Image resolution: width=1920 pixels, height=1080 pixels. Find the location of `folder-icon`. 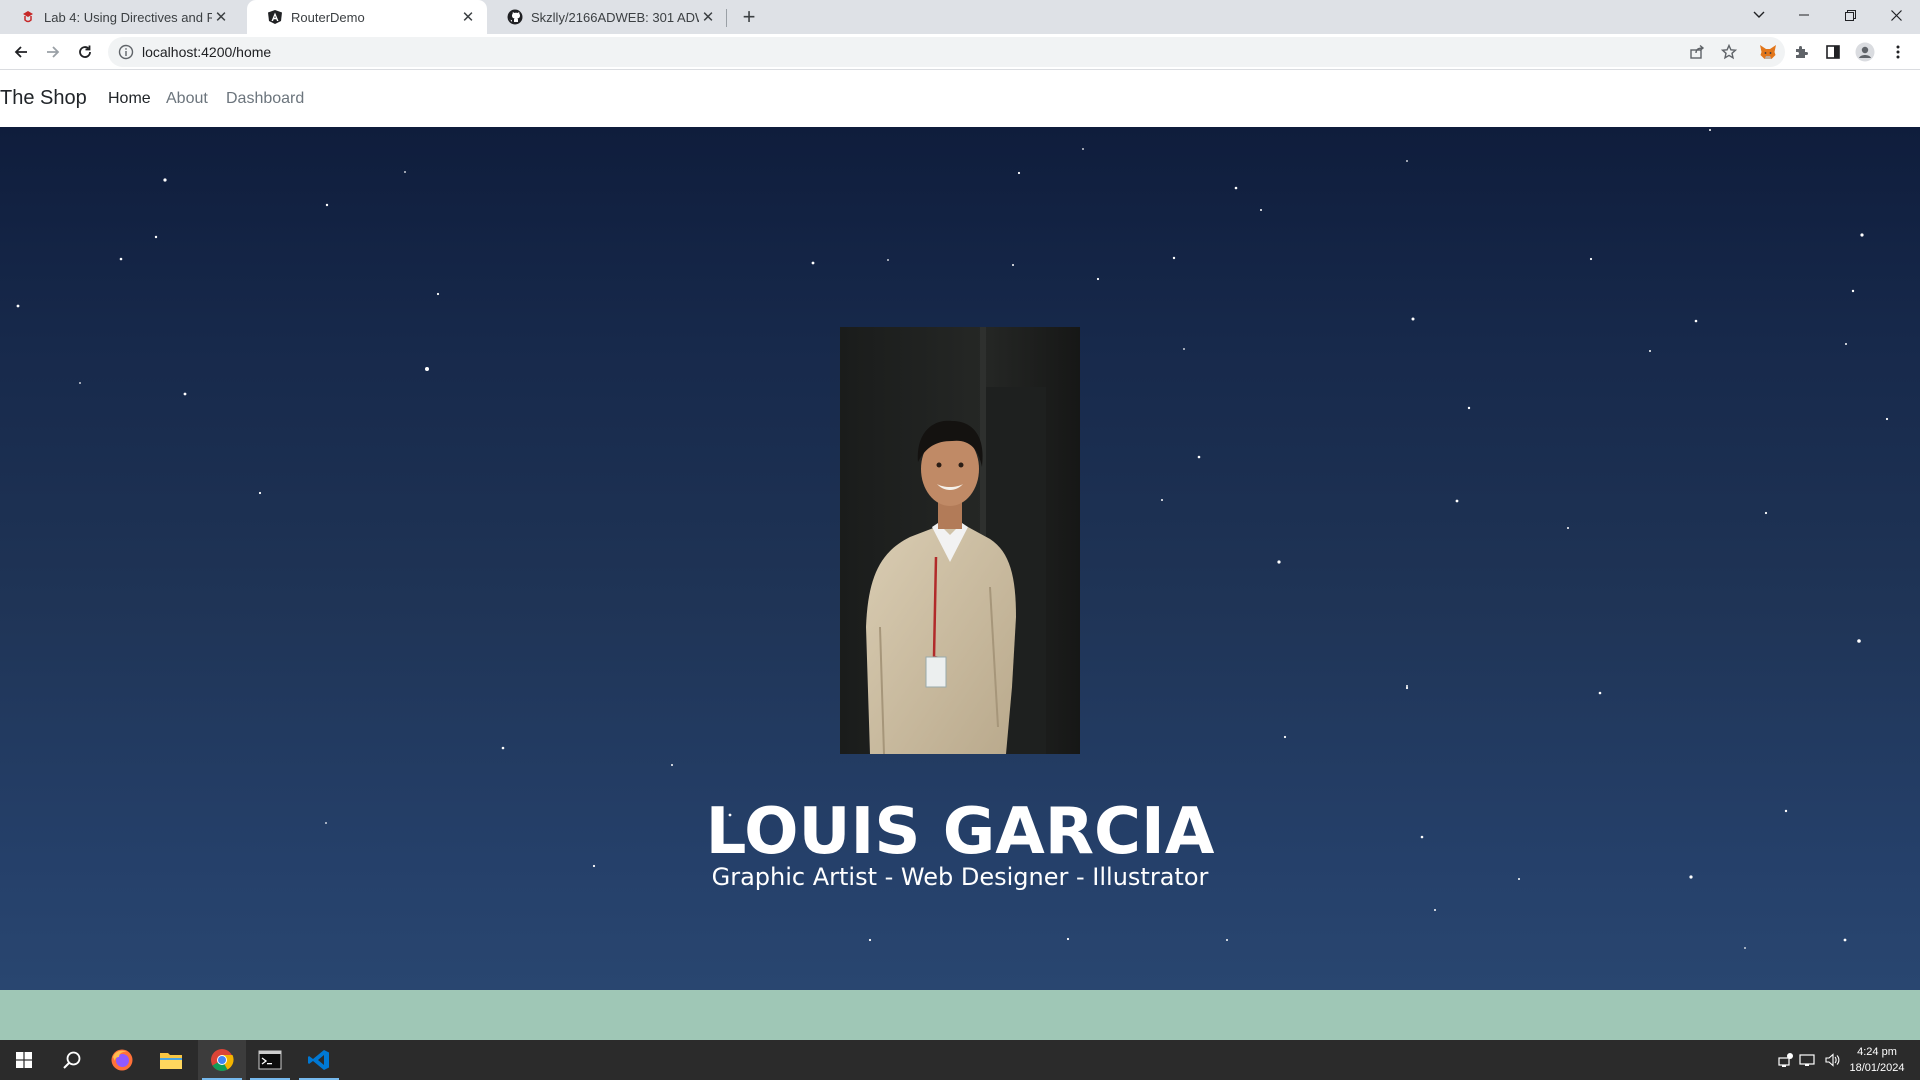

folder-icon is located at coordinates (171, 1061).